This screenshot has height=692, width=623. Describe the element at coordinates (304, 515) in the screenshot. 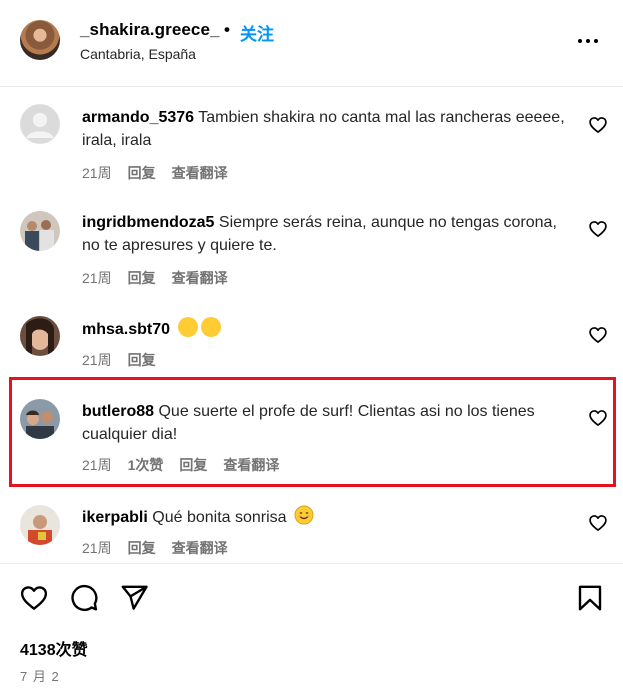

I see `smiling-face-emoji` at that location.